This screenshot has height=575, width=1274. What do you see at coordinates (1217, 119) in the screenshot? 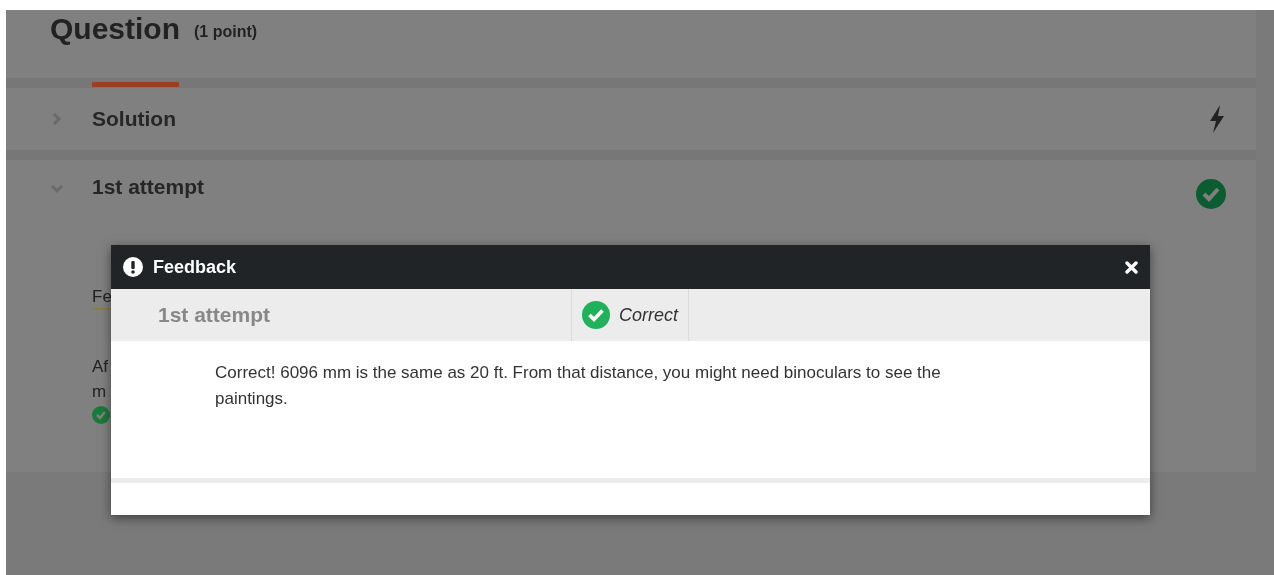
I see `lightning-icon` at bounding box center [1217, 119].